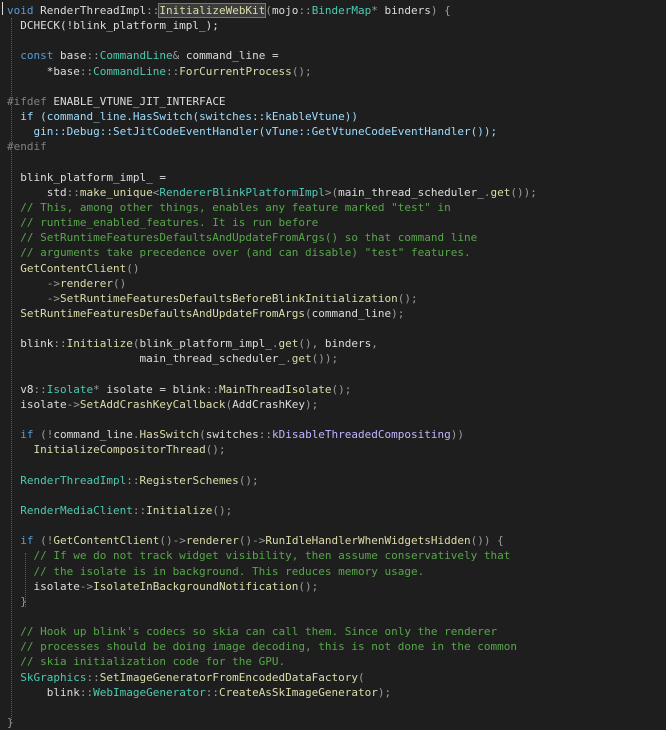  Describe the element at coordinates (30, 344) in the screenshot. I see `code-token: blink` at that location.